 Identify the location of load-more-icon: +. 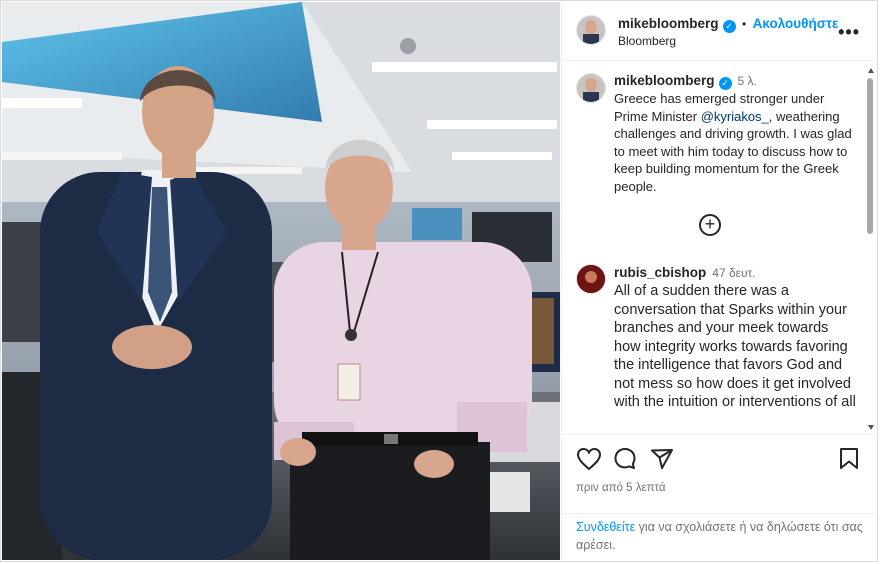
(710, 225).